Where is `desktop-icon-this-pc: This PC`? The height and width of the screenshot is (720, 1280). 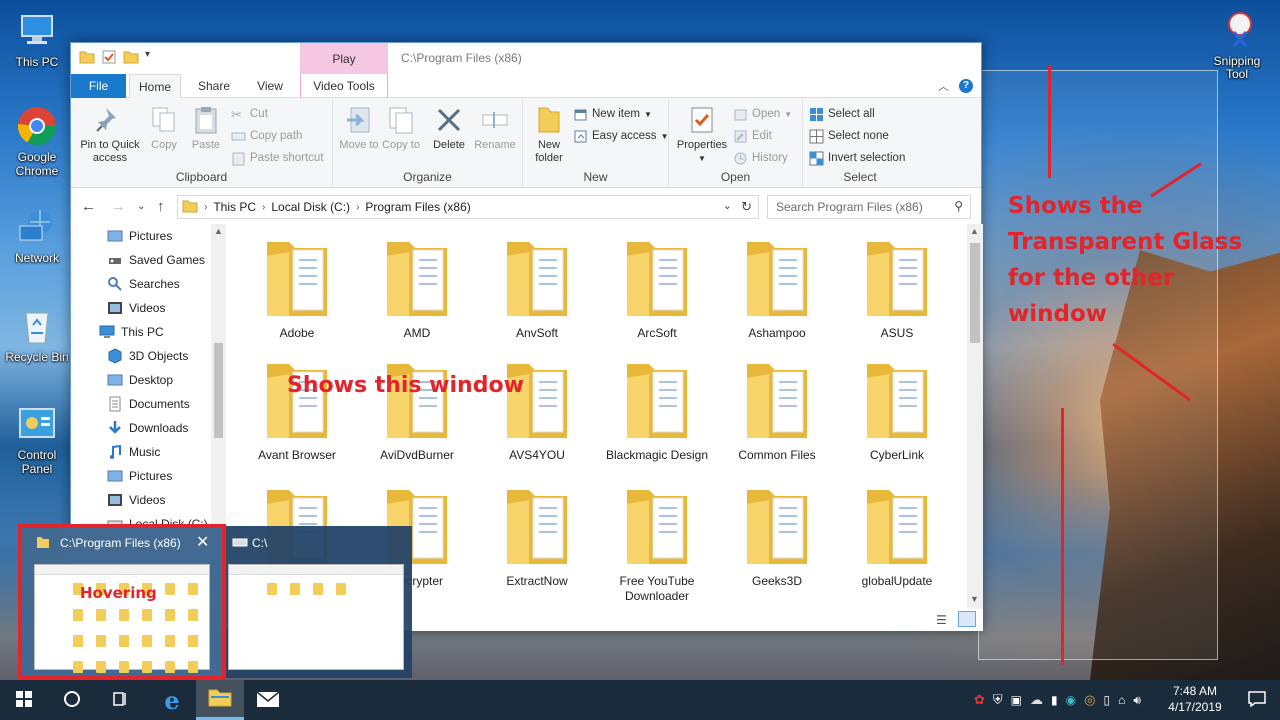 desktop-icon-this-pc: This PC is located at coordinates (37, 39).